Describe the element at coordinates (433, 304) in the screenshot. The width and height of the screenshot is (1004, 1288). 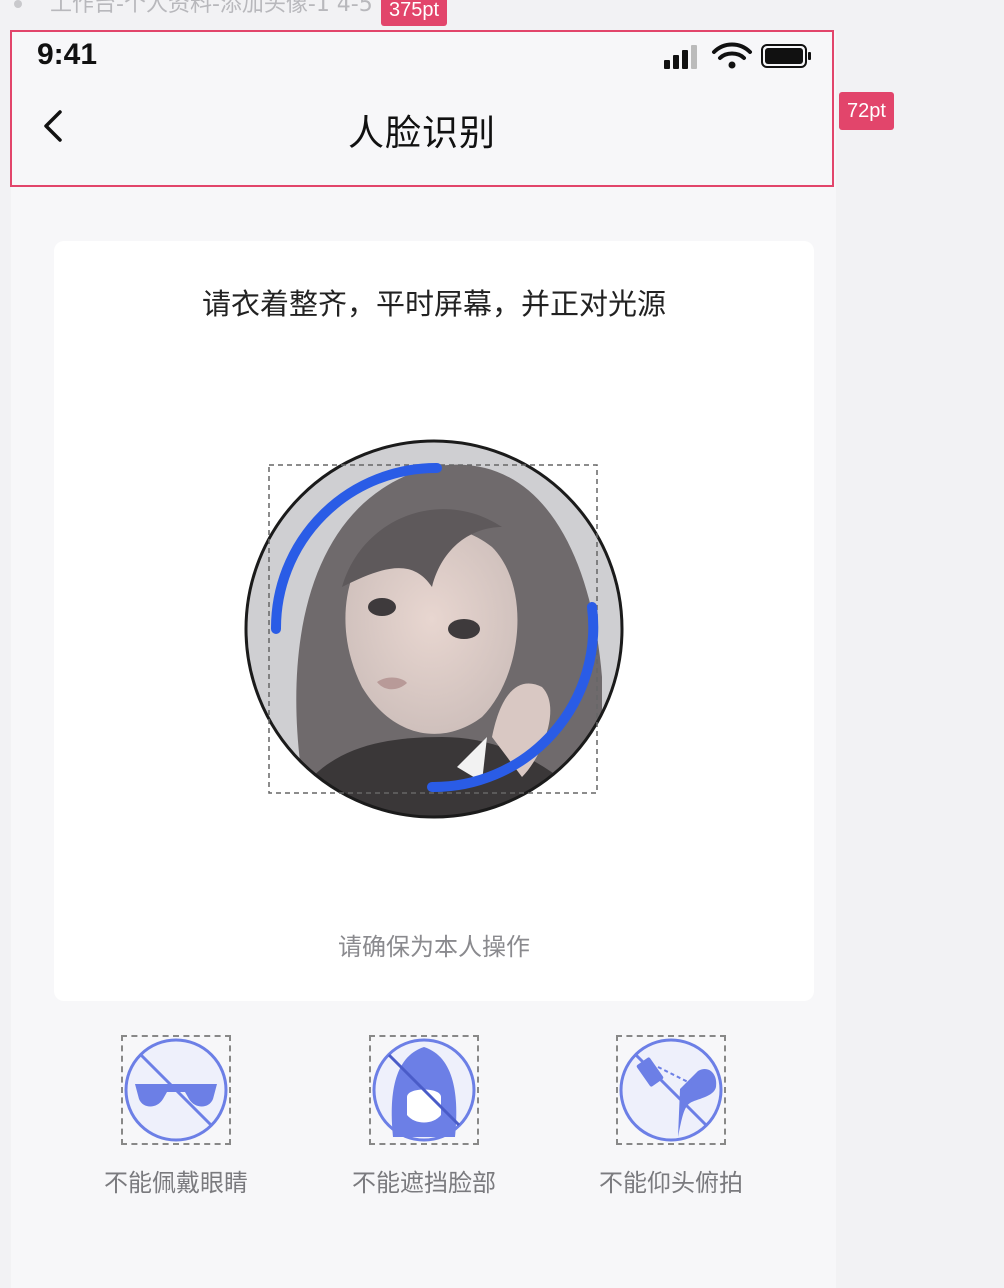
I see `card-instruction: 请衣着整齐，平时屏幕，并正对光源` at that location.